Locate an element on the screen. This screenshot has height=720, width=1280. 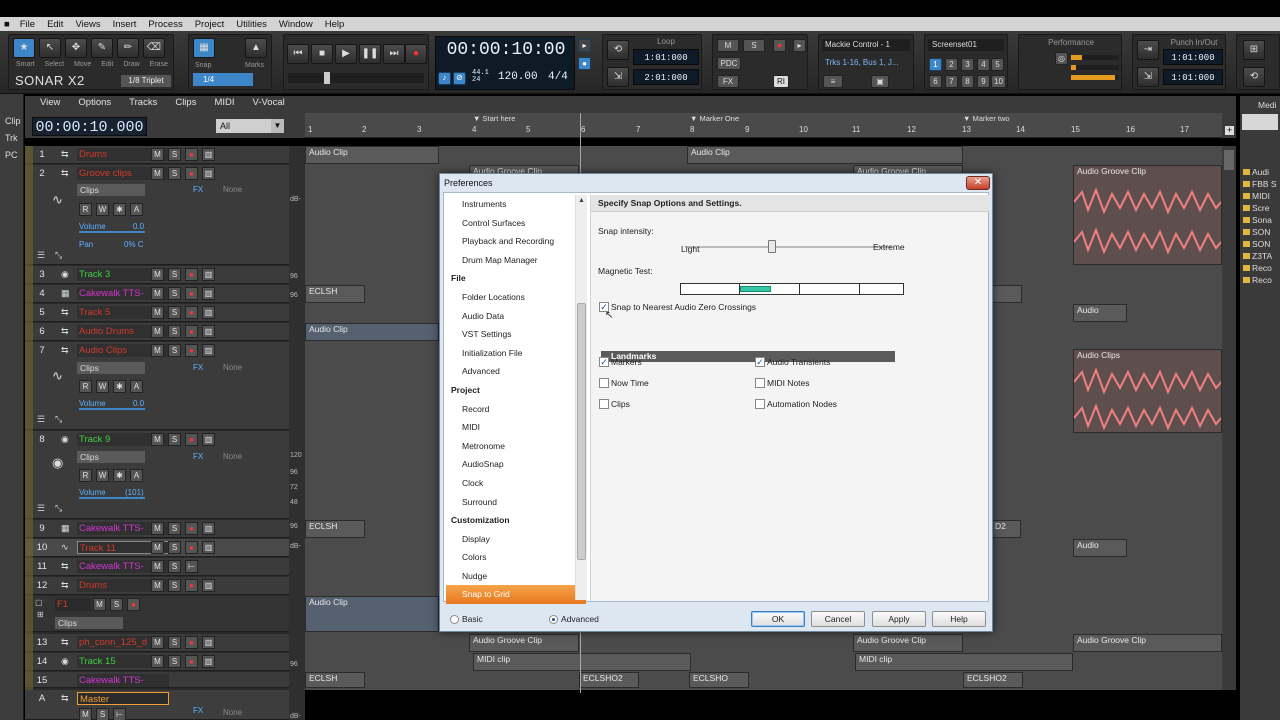
markers-checkbox: ✓ is located at coordinates (604, 362).